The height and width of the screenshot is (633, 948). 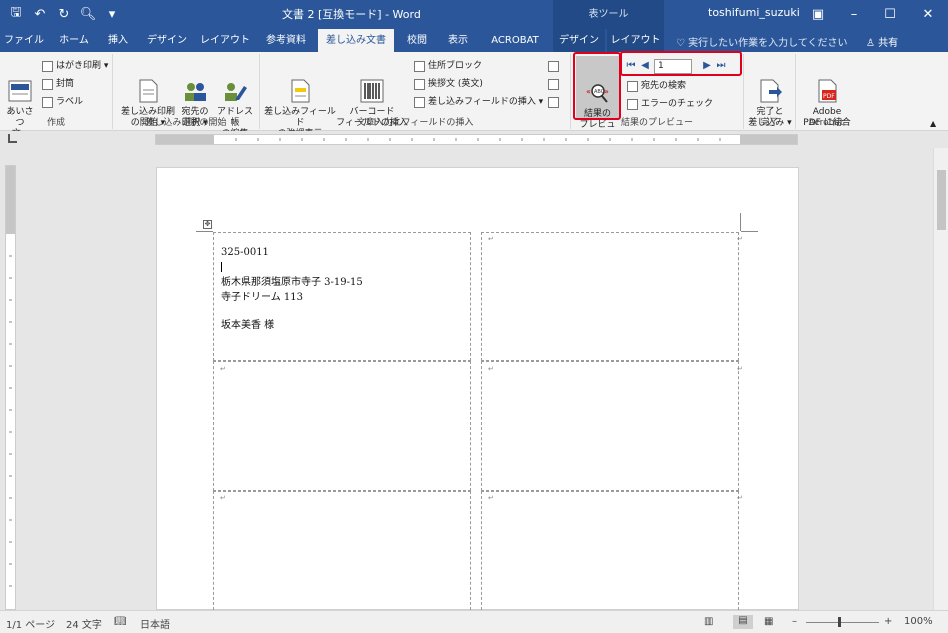 I want to click on finish-merge-icon, so click(x=770, y=85).